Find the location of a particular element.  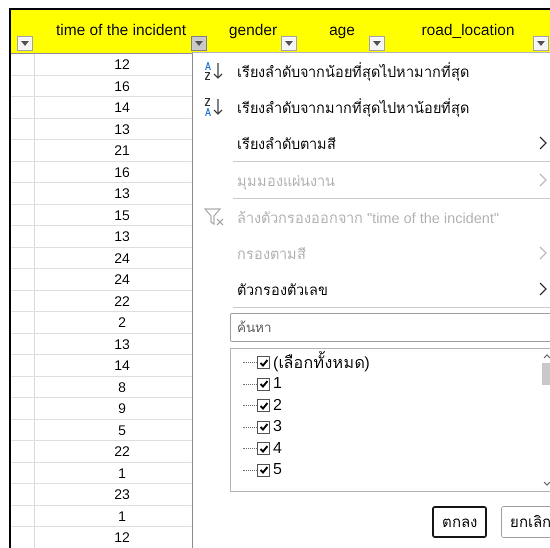

value-label: 5 is located at coordinates (277, 470).